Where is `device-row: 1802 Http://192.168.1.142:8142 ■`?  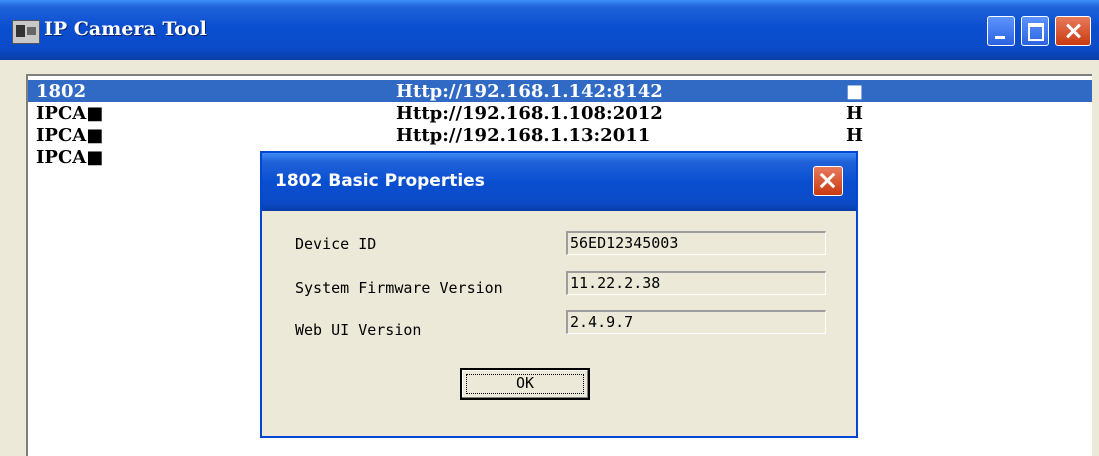
device-row: 1802 Http://192.168.1.142:8142 ■ is located at coordinates (560, 91).